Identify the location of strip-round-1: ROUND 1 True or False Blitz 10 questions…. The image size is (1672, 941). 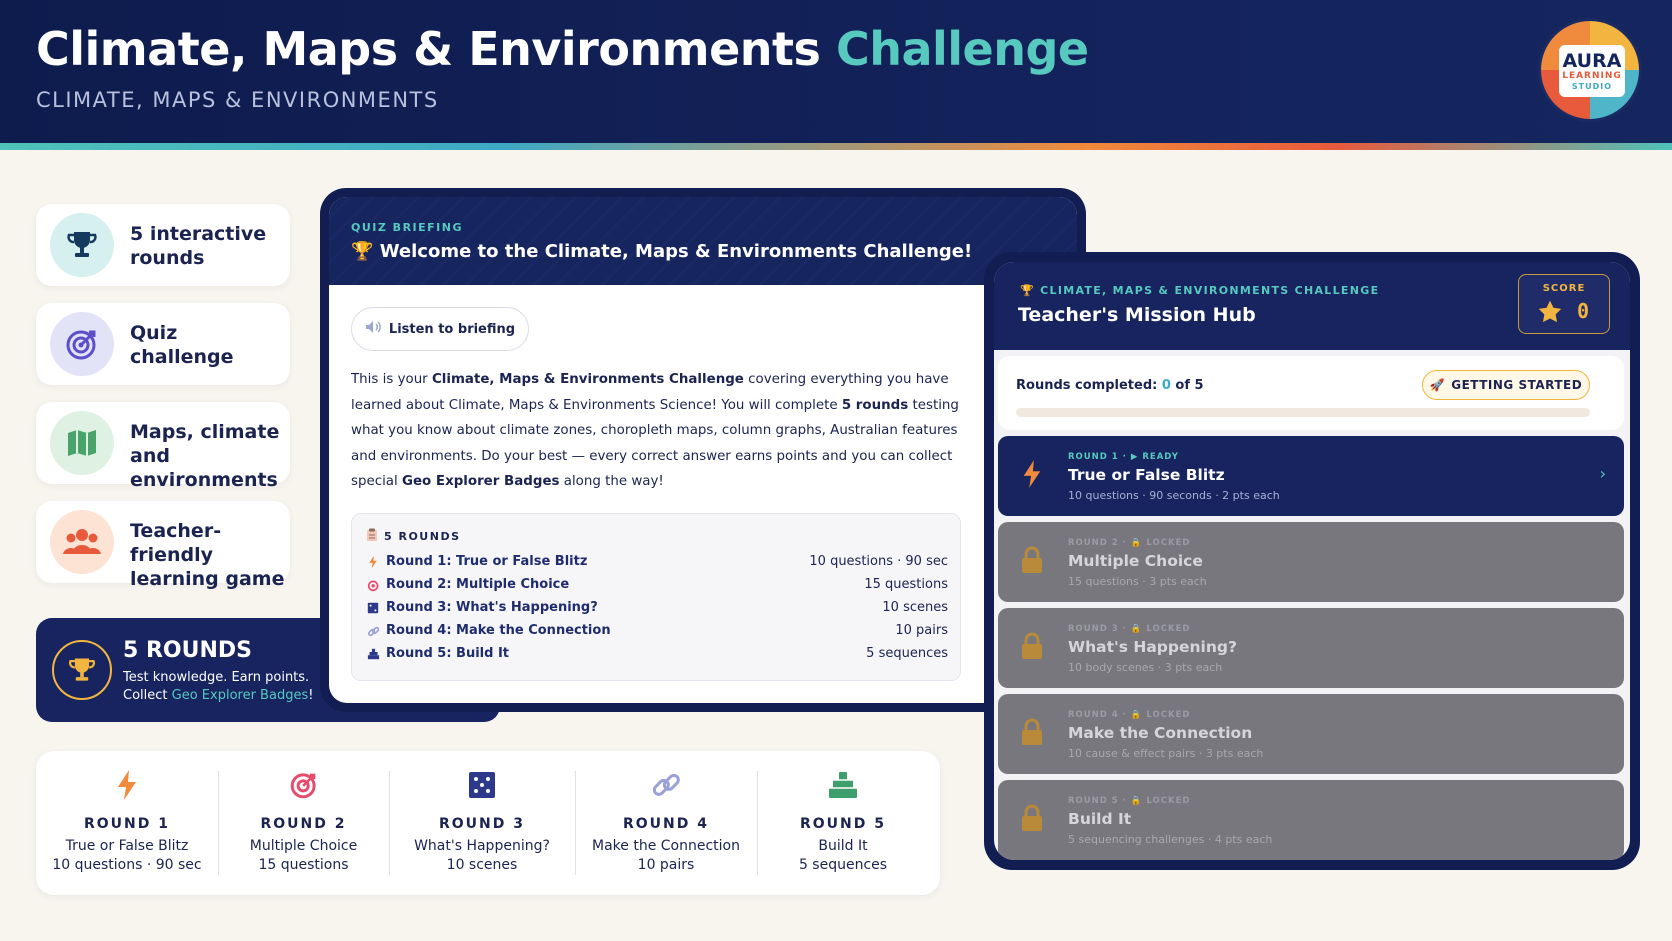
(127, 823).